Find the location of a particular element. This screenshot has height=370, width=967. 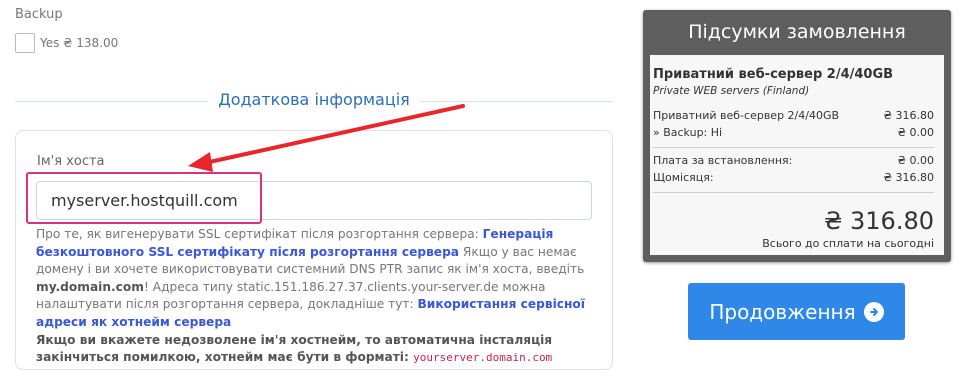

summary-line: » Backup: Ні ₴ 0.00 is located at coordinates (793, 132).